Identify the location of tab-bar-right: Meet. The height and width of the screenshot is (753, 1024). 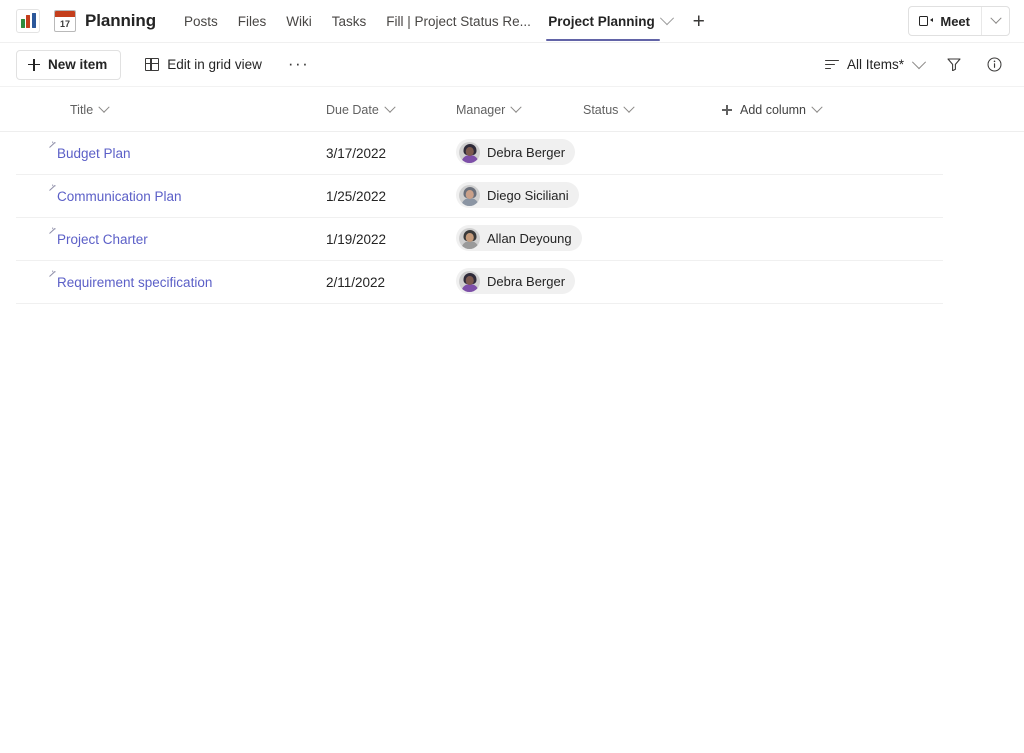
(959, 21).